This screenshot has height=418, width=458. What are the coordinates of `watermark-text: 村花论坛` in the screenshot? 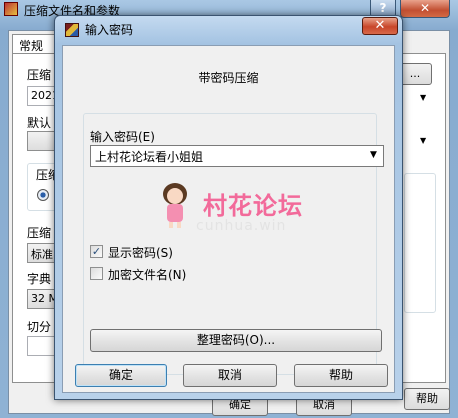 It's located at (253, 206).